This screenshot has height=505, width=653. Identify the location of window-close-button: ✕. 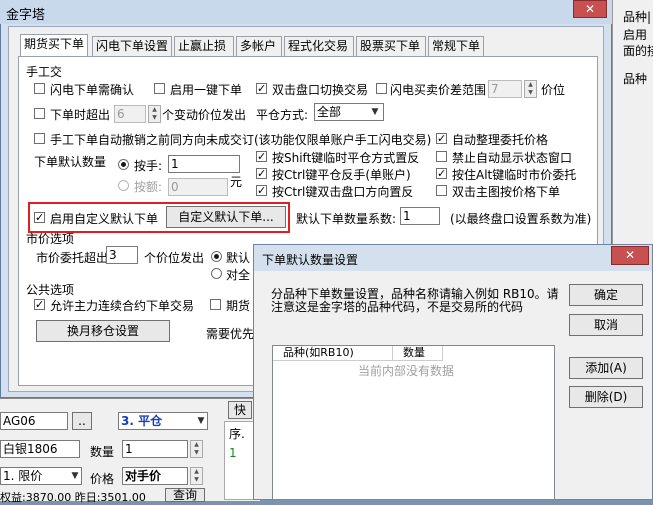
(590, 9).